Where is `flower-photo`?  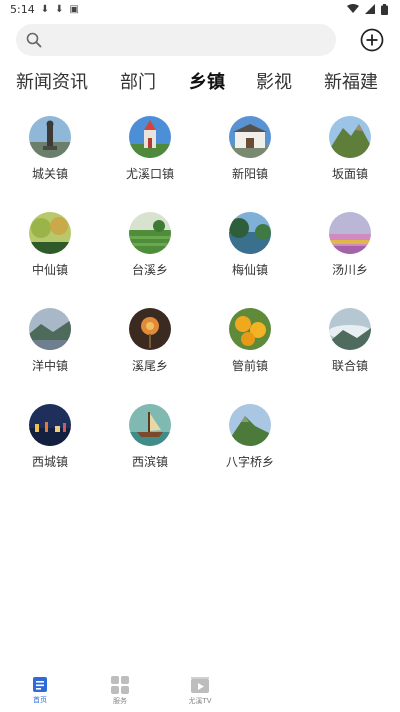
flower-photo is located at coordinates (150, 329).